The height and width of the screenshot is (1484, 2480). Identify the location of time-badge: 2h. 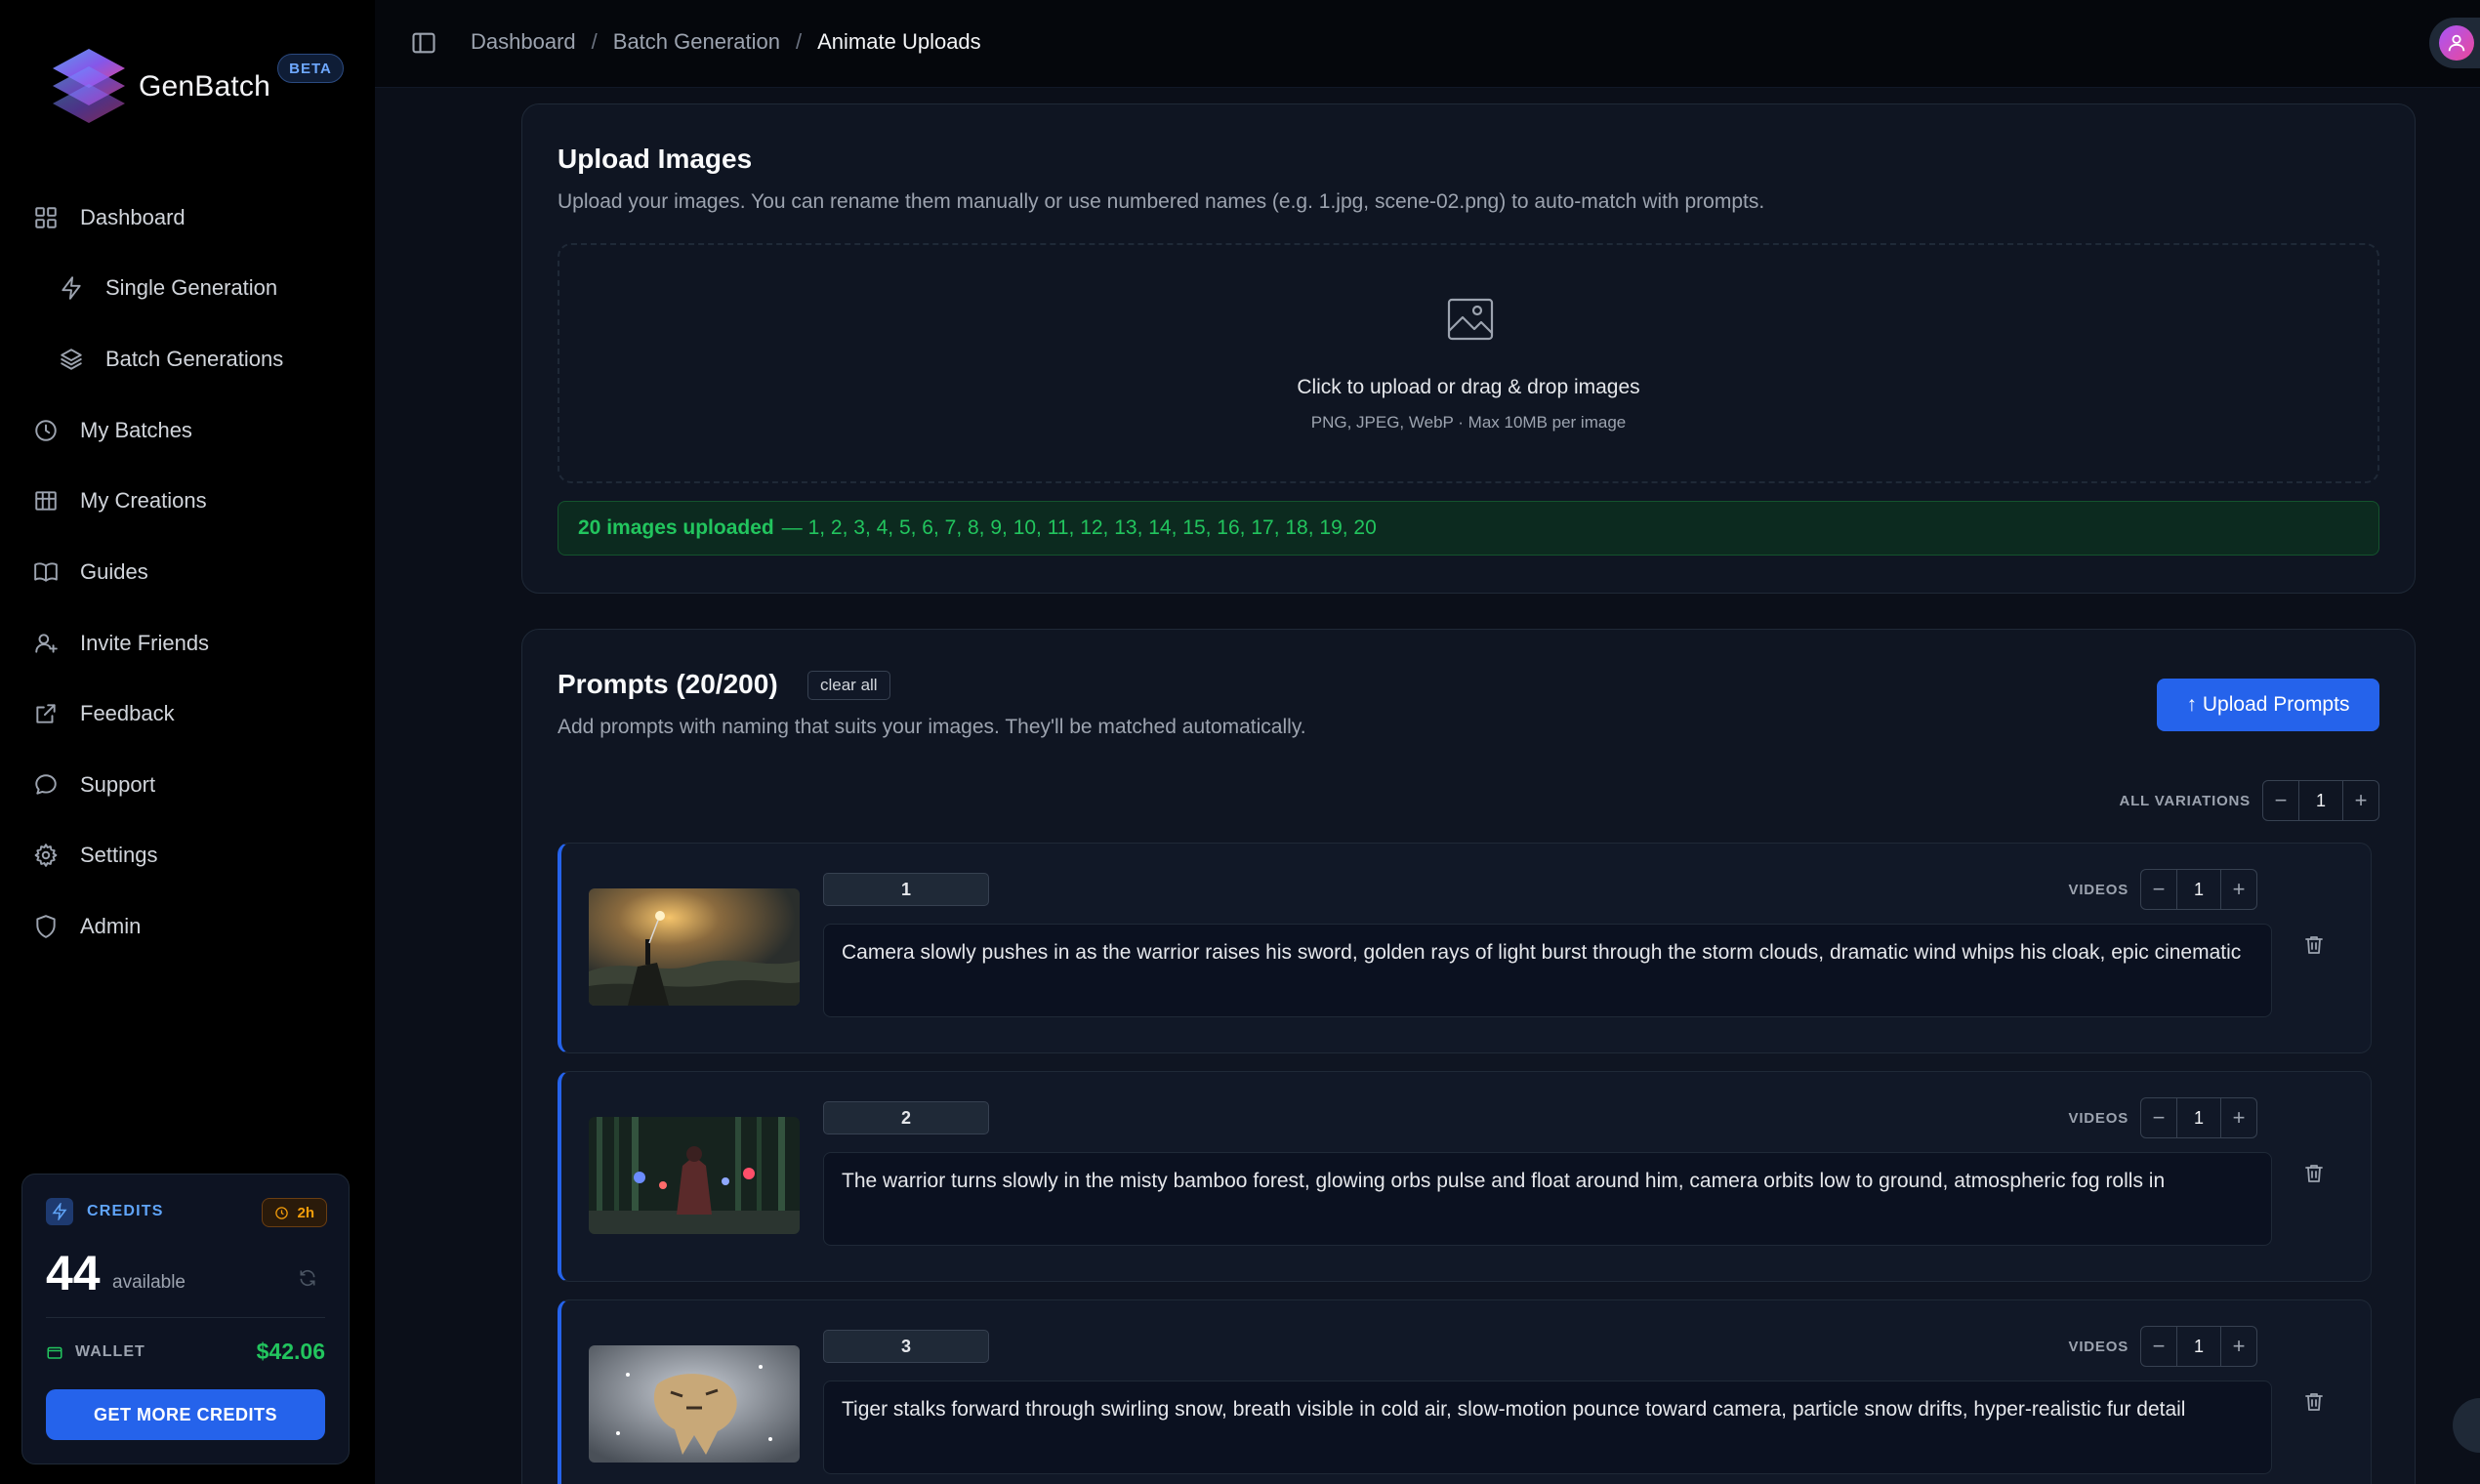
(294, 1213).